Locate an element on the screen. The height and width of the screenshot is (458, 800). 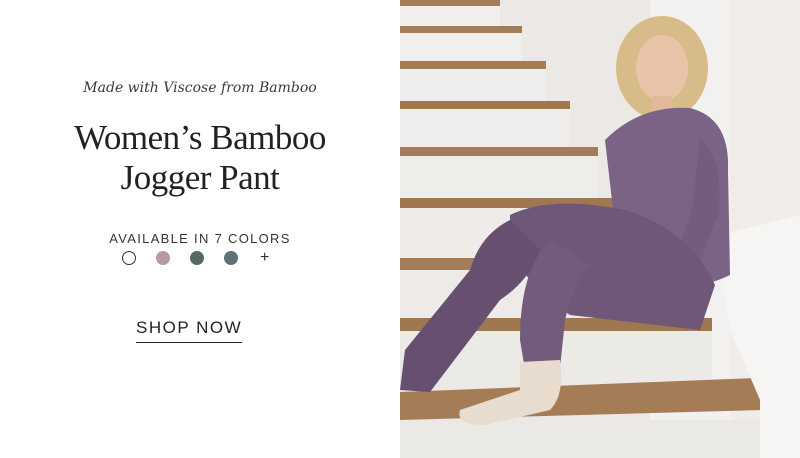
color-swatch-green is located at coordinates (197, 258).